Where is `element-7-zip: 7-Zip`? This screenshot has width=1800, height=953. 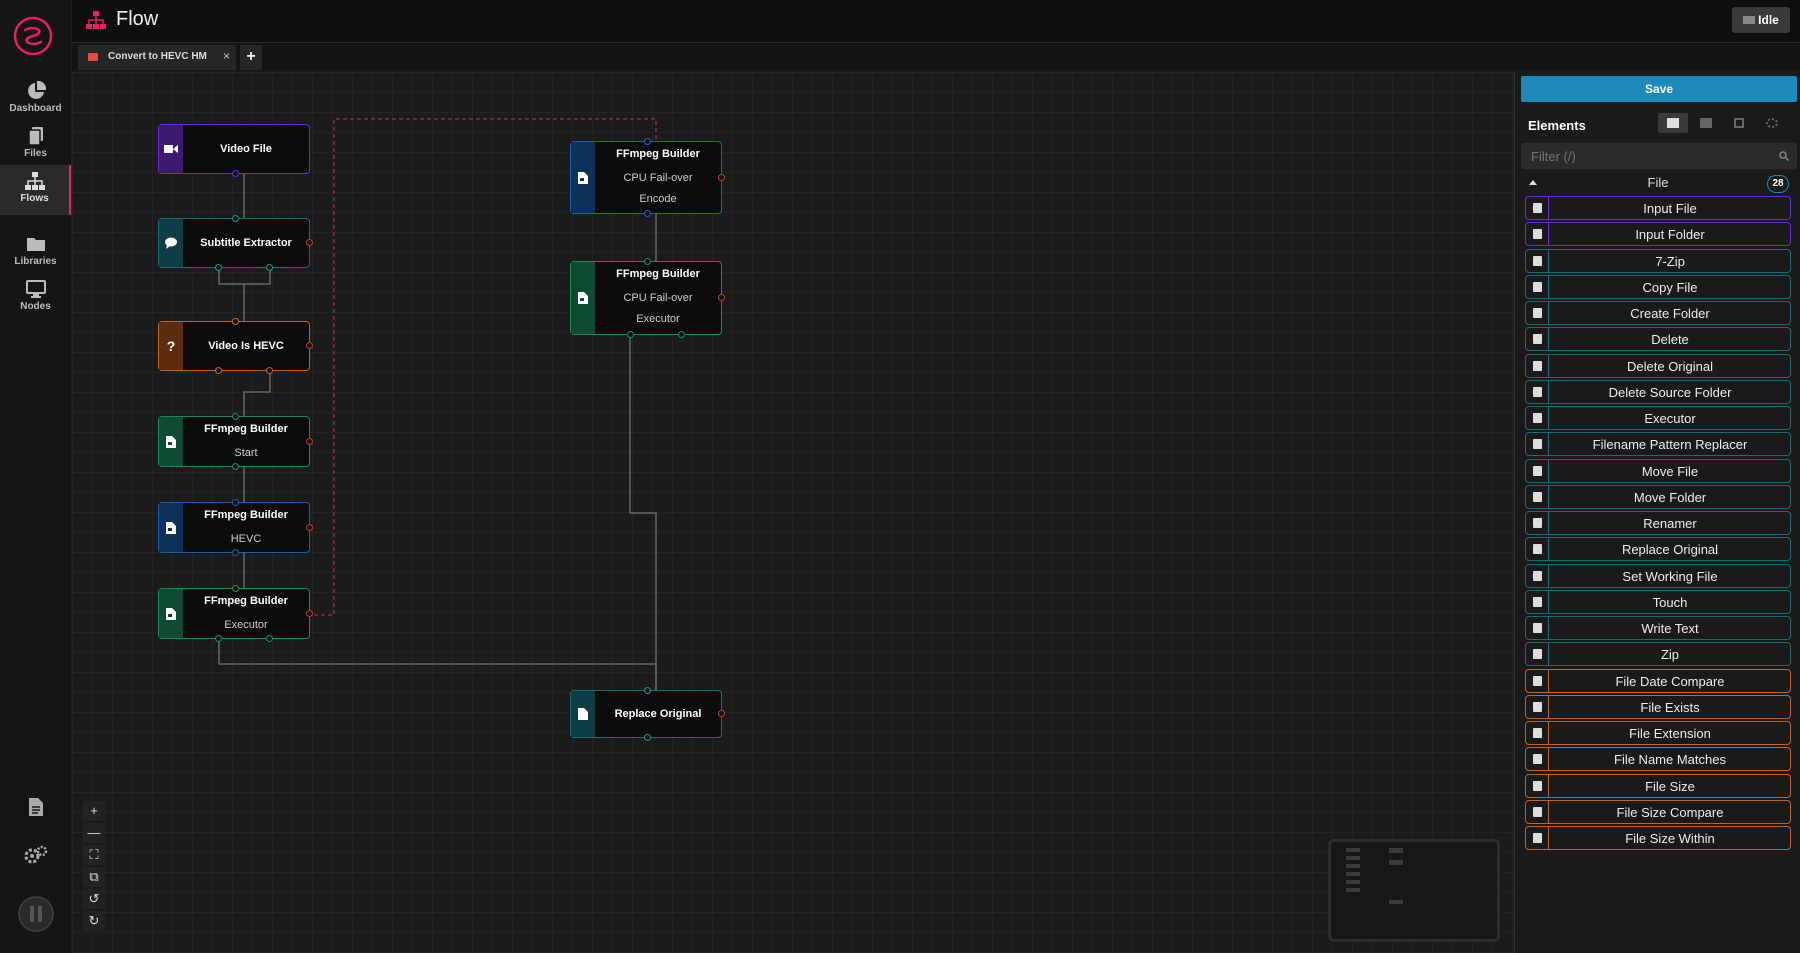 element-7-zip: 7-Zip is located at coordinates (1658, 261).